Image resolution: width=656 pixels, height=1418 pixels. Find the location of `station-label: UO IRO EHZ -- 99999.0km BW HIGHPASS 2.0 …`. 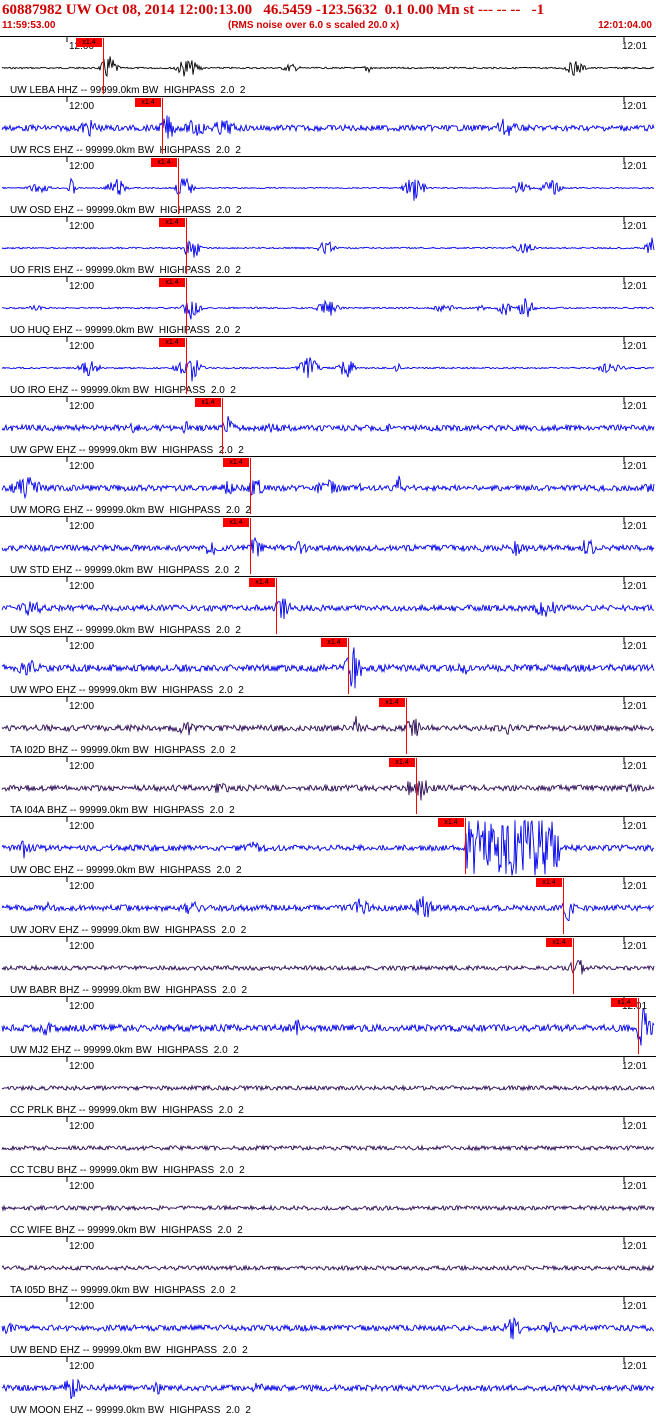

station-label: UO IRO EHZ -- 99999.0km BW HIGHPASS 2.0 … is located at coordinates (123, 390).